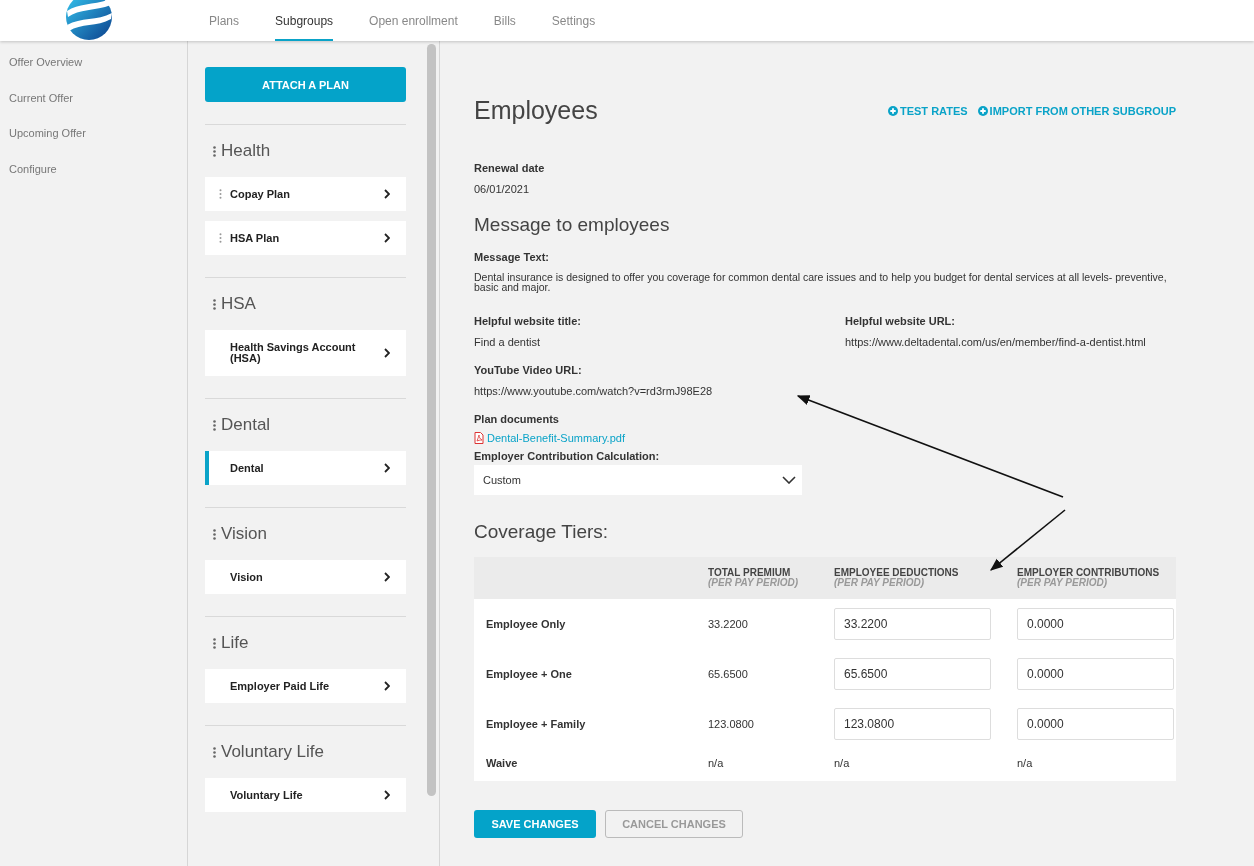 This screenshot has height=866, width=1254. What do you see at coordinates (93, 104) in the screenshot?
I see `sidebar-item: Current Offer` at bounding box center [93, 104].